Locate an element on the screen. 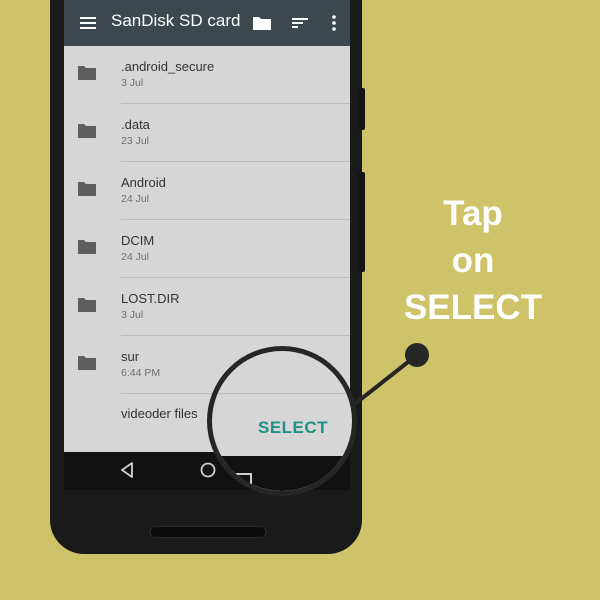 This screenshot has width=600, height=600. divider is located at coordinates (282, 393).